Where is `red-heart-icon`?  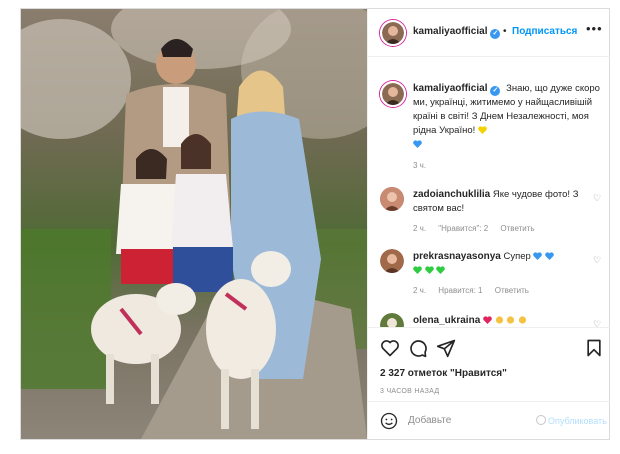
red-heart-icon is located at coordinates (487, 320).